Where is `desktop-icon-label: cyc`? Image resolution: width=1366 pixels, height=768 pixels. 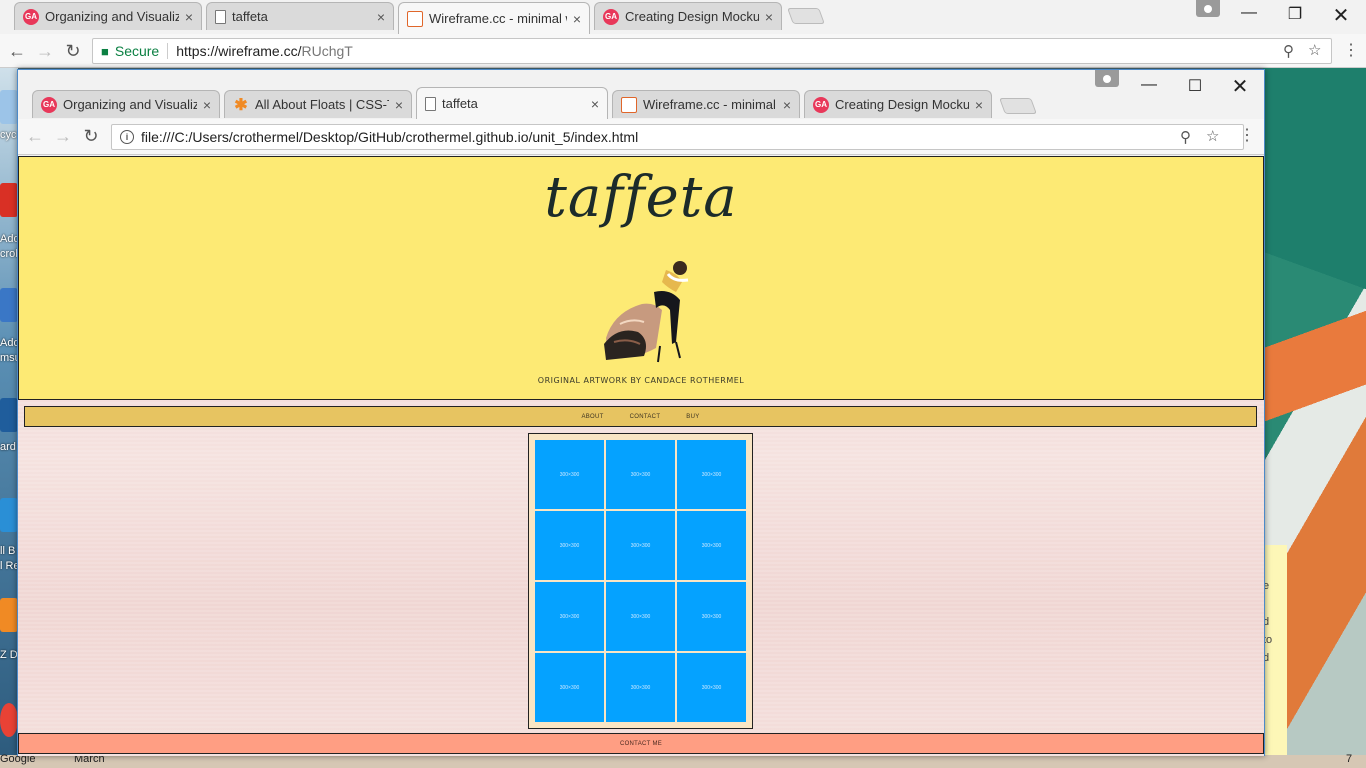
desktop-icon-label: cyc is located at coordinates (8, 135).